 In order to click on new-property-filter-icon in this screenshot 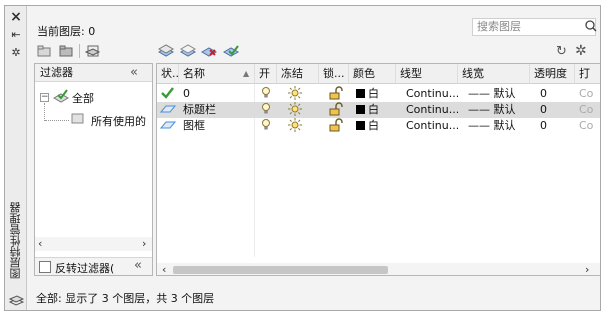, I will do `click(45, 51)`.